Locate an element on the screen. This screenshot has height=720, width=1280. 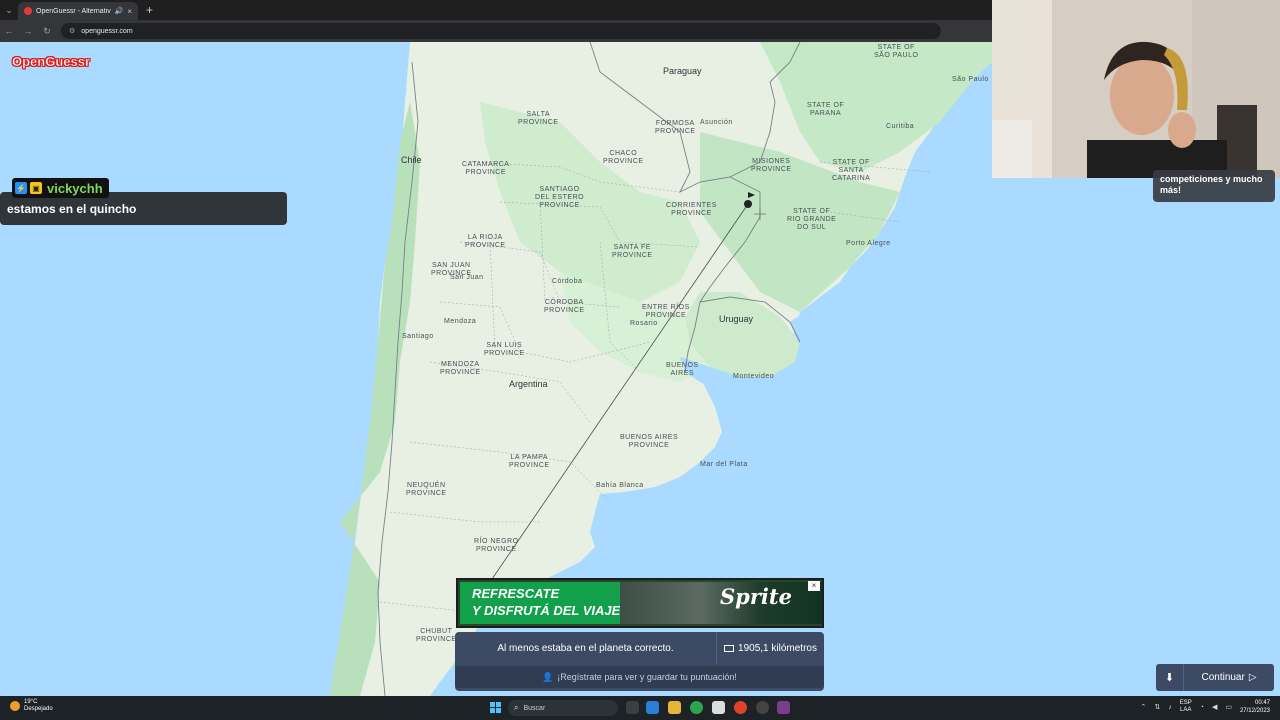
province-label: MISIONES PROVINCE is located at coordinates (771, 165).